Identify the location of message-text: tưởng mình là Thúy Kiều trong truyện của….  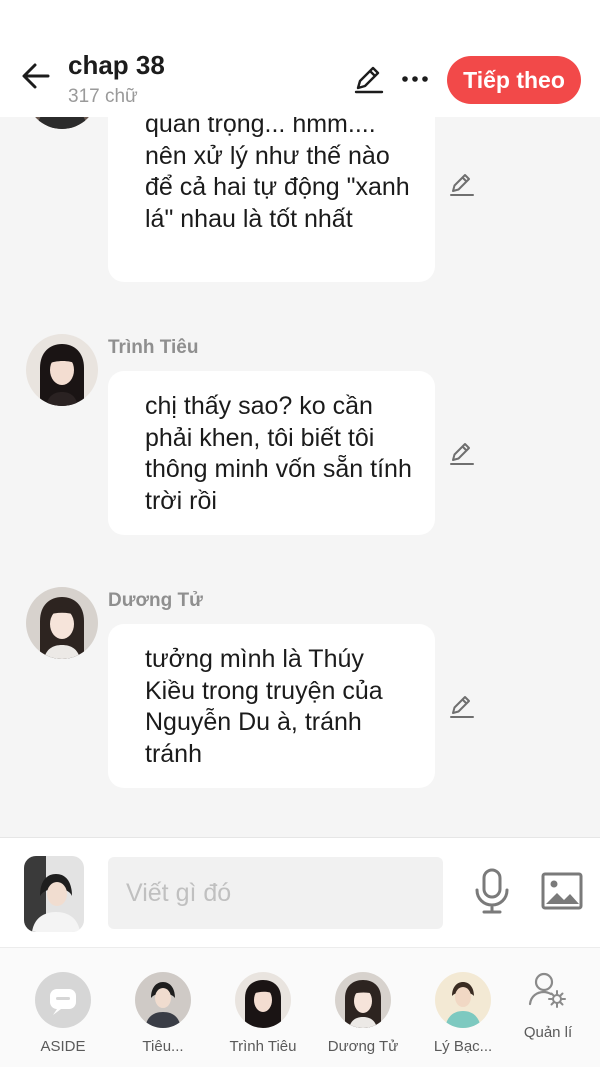
(264, 706).